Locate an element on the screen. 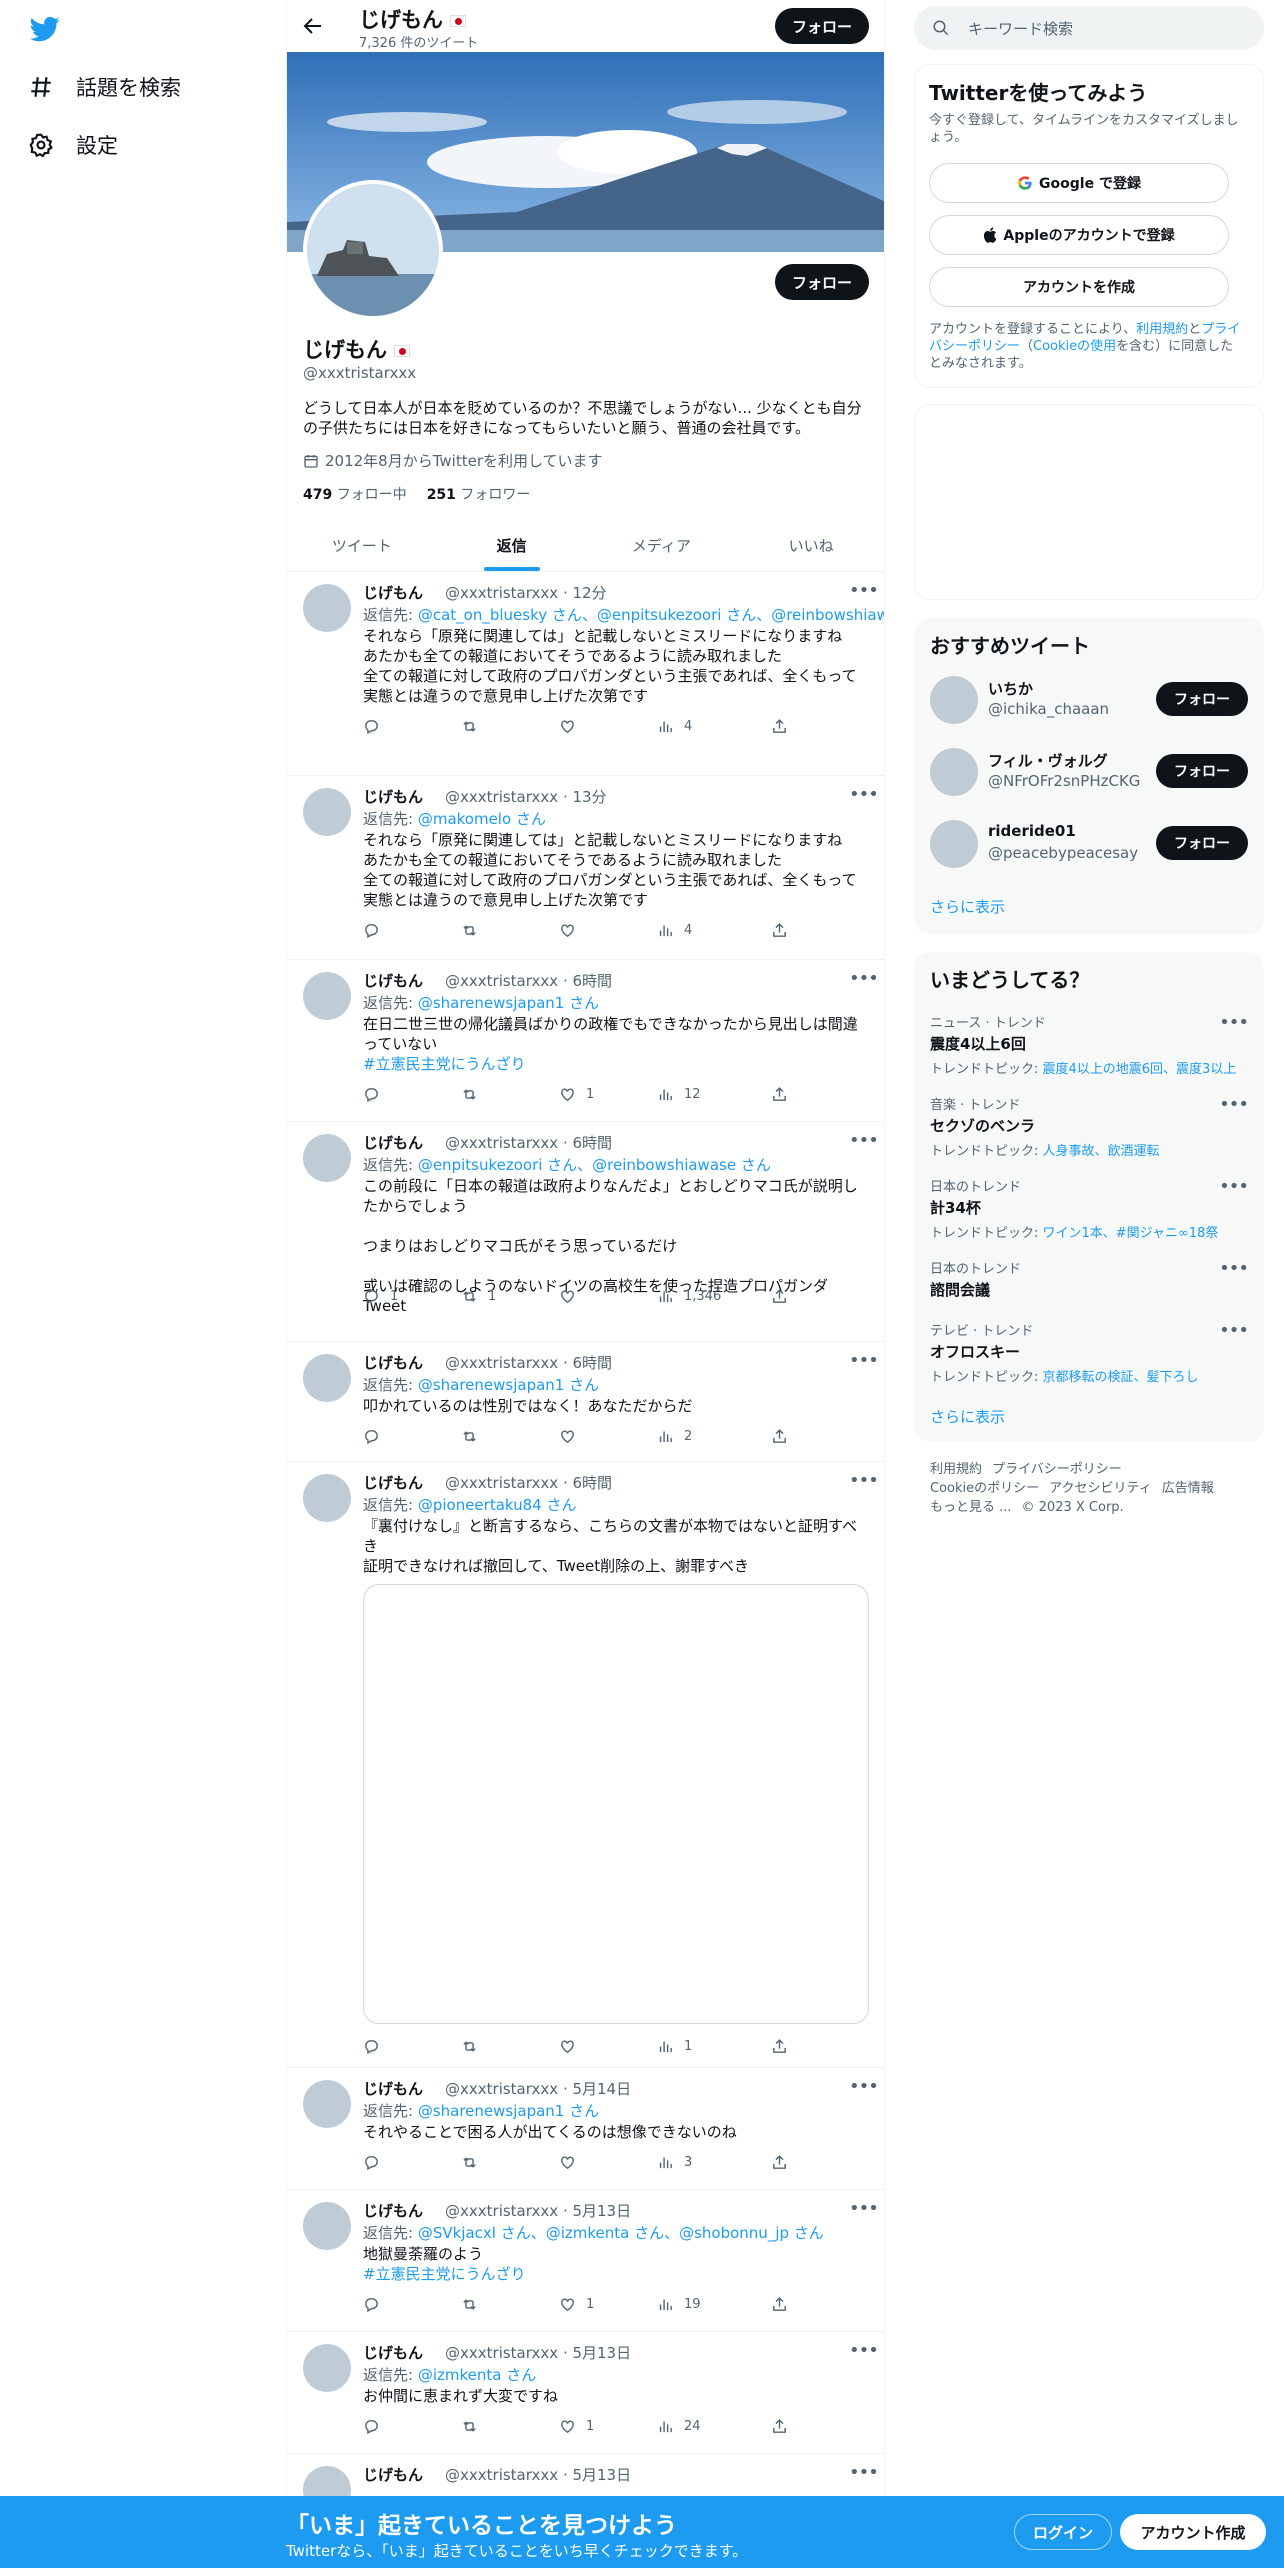 Image resolution: width=1284 pixels, height=2568 pixels. following-link: 479 フォロー中 is located at coordinates (355, 494).